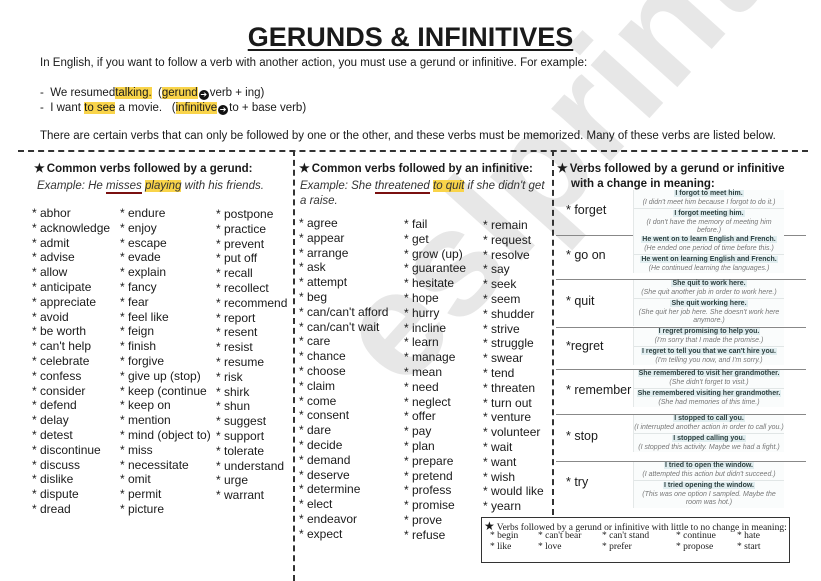  Describe the element at coordinates (54, 405) in the screenshot. I see `verb-item: * defend` at that location.